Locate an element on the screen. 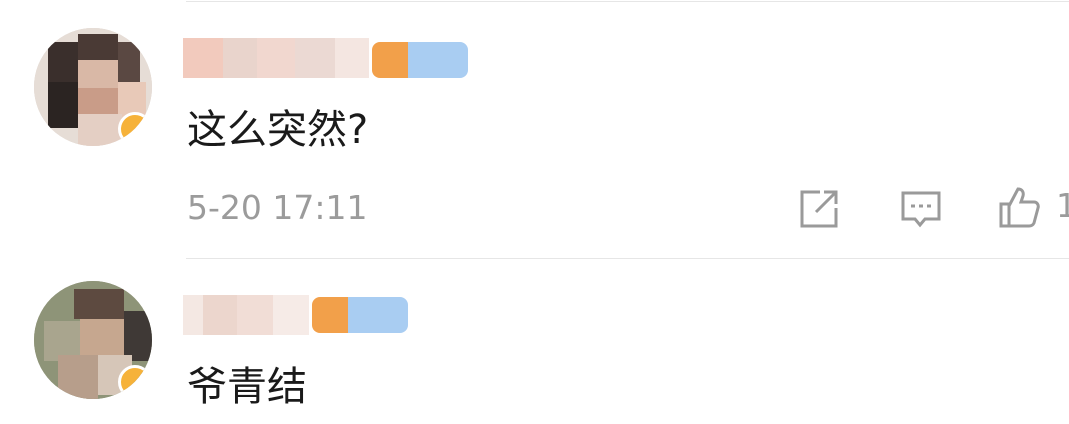 The image size is (1069, 424). comment-text: 这么突然? is located at coordinates (278, 130).